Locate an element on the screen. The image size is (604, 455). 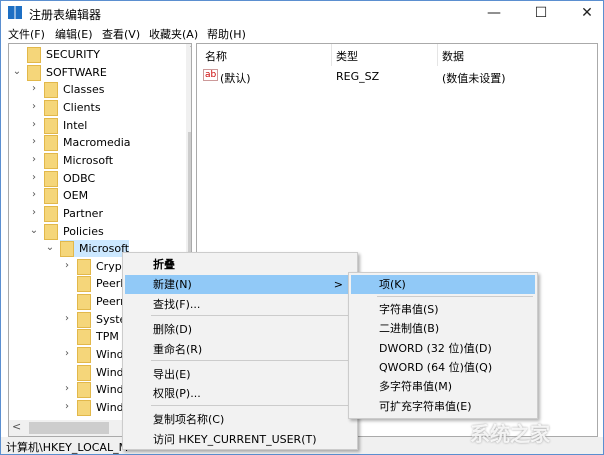
context-menu-item: 删除(D) is located at coordinates (240, 329).